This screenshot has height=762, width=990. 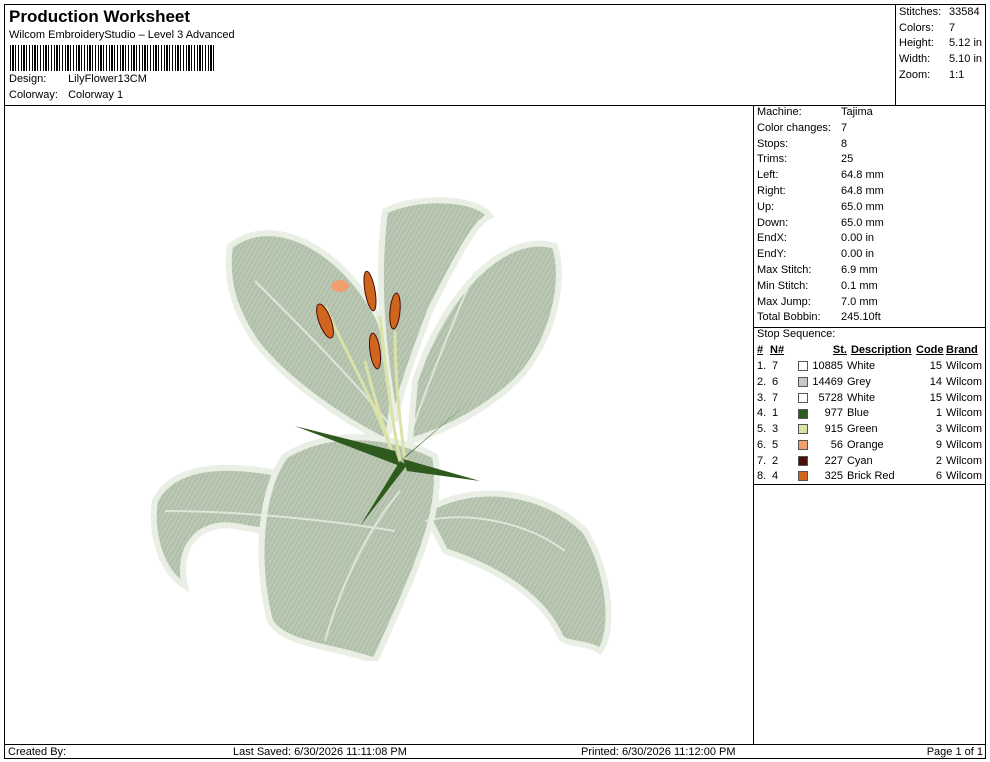 I want to click on detail-row: Color changes: 7, so click(x=870, y=130).